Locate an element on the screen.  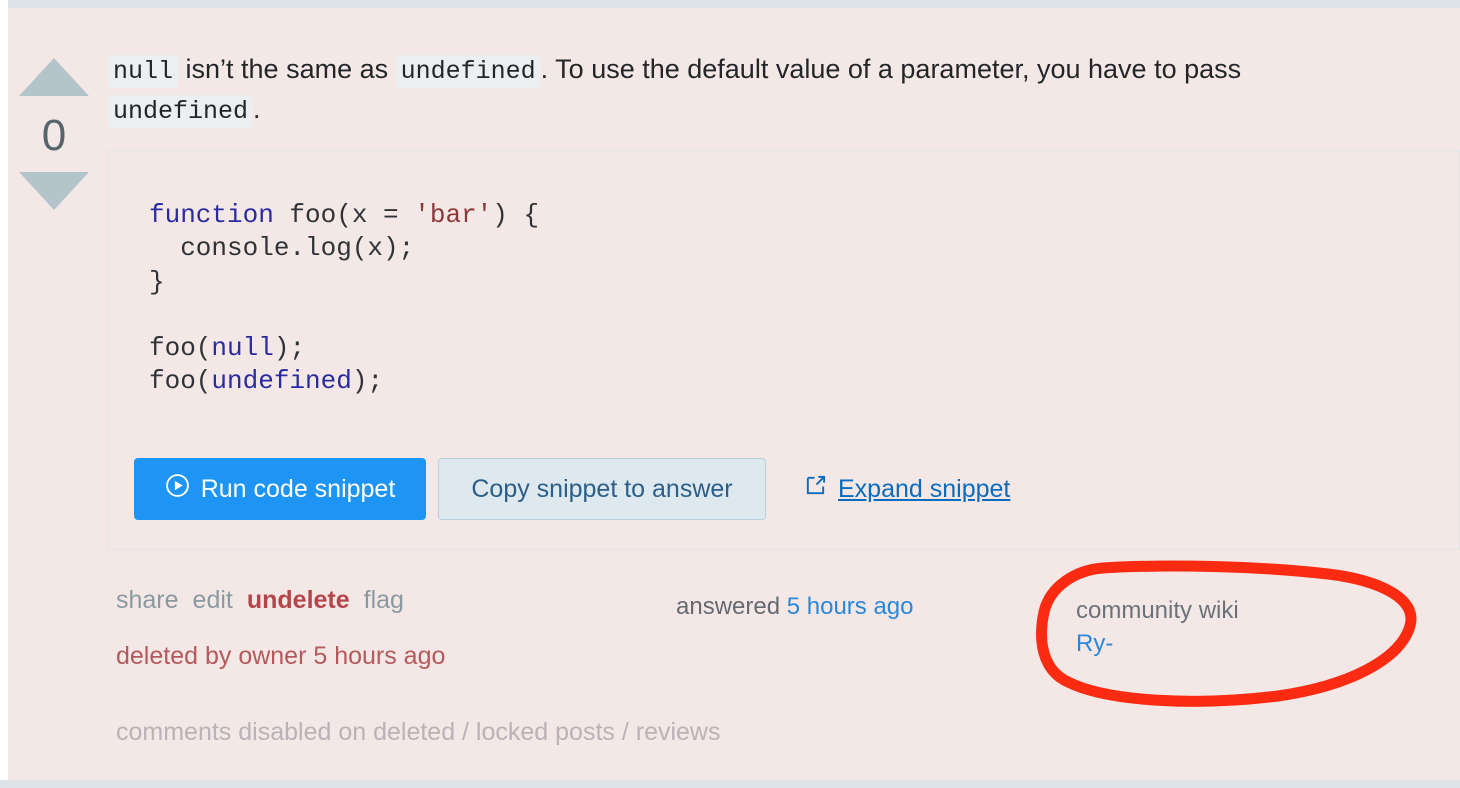
copy-snippet-label: Copy snippet to answer is located at coordinates (602, 488).